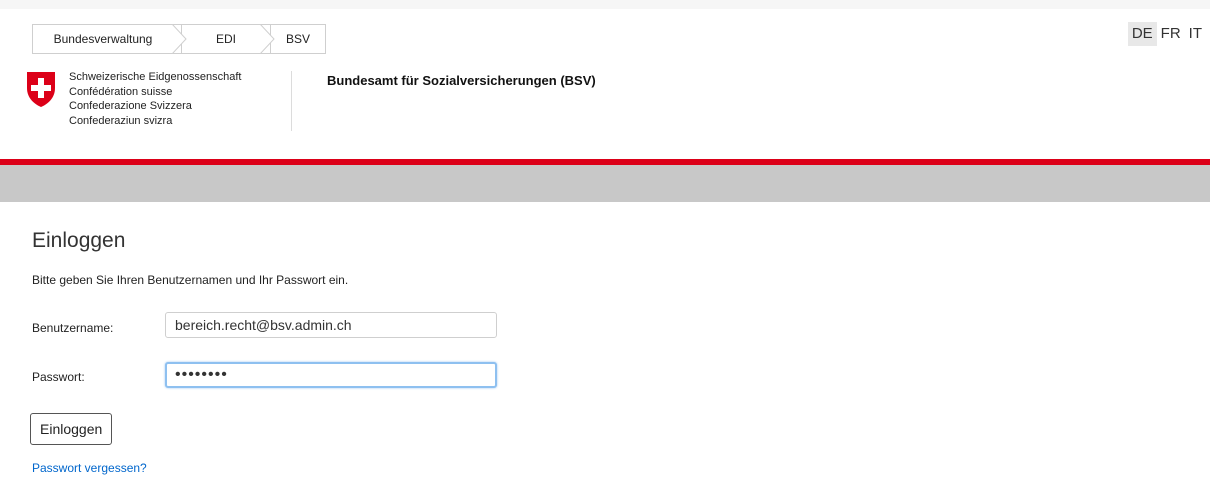  I want to click on username-label: Benutzername:, so click(73, 328).